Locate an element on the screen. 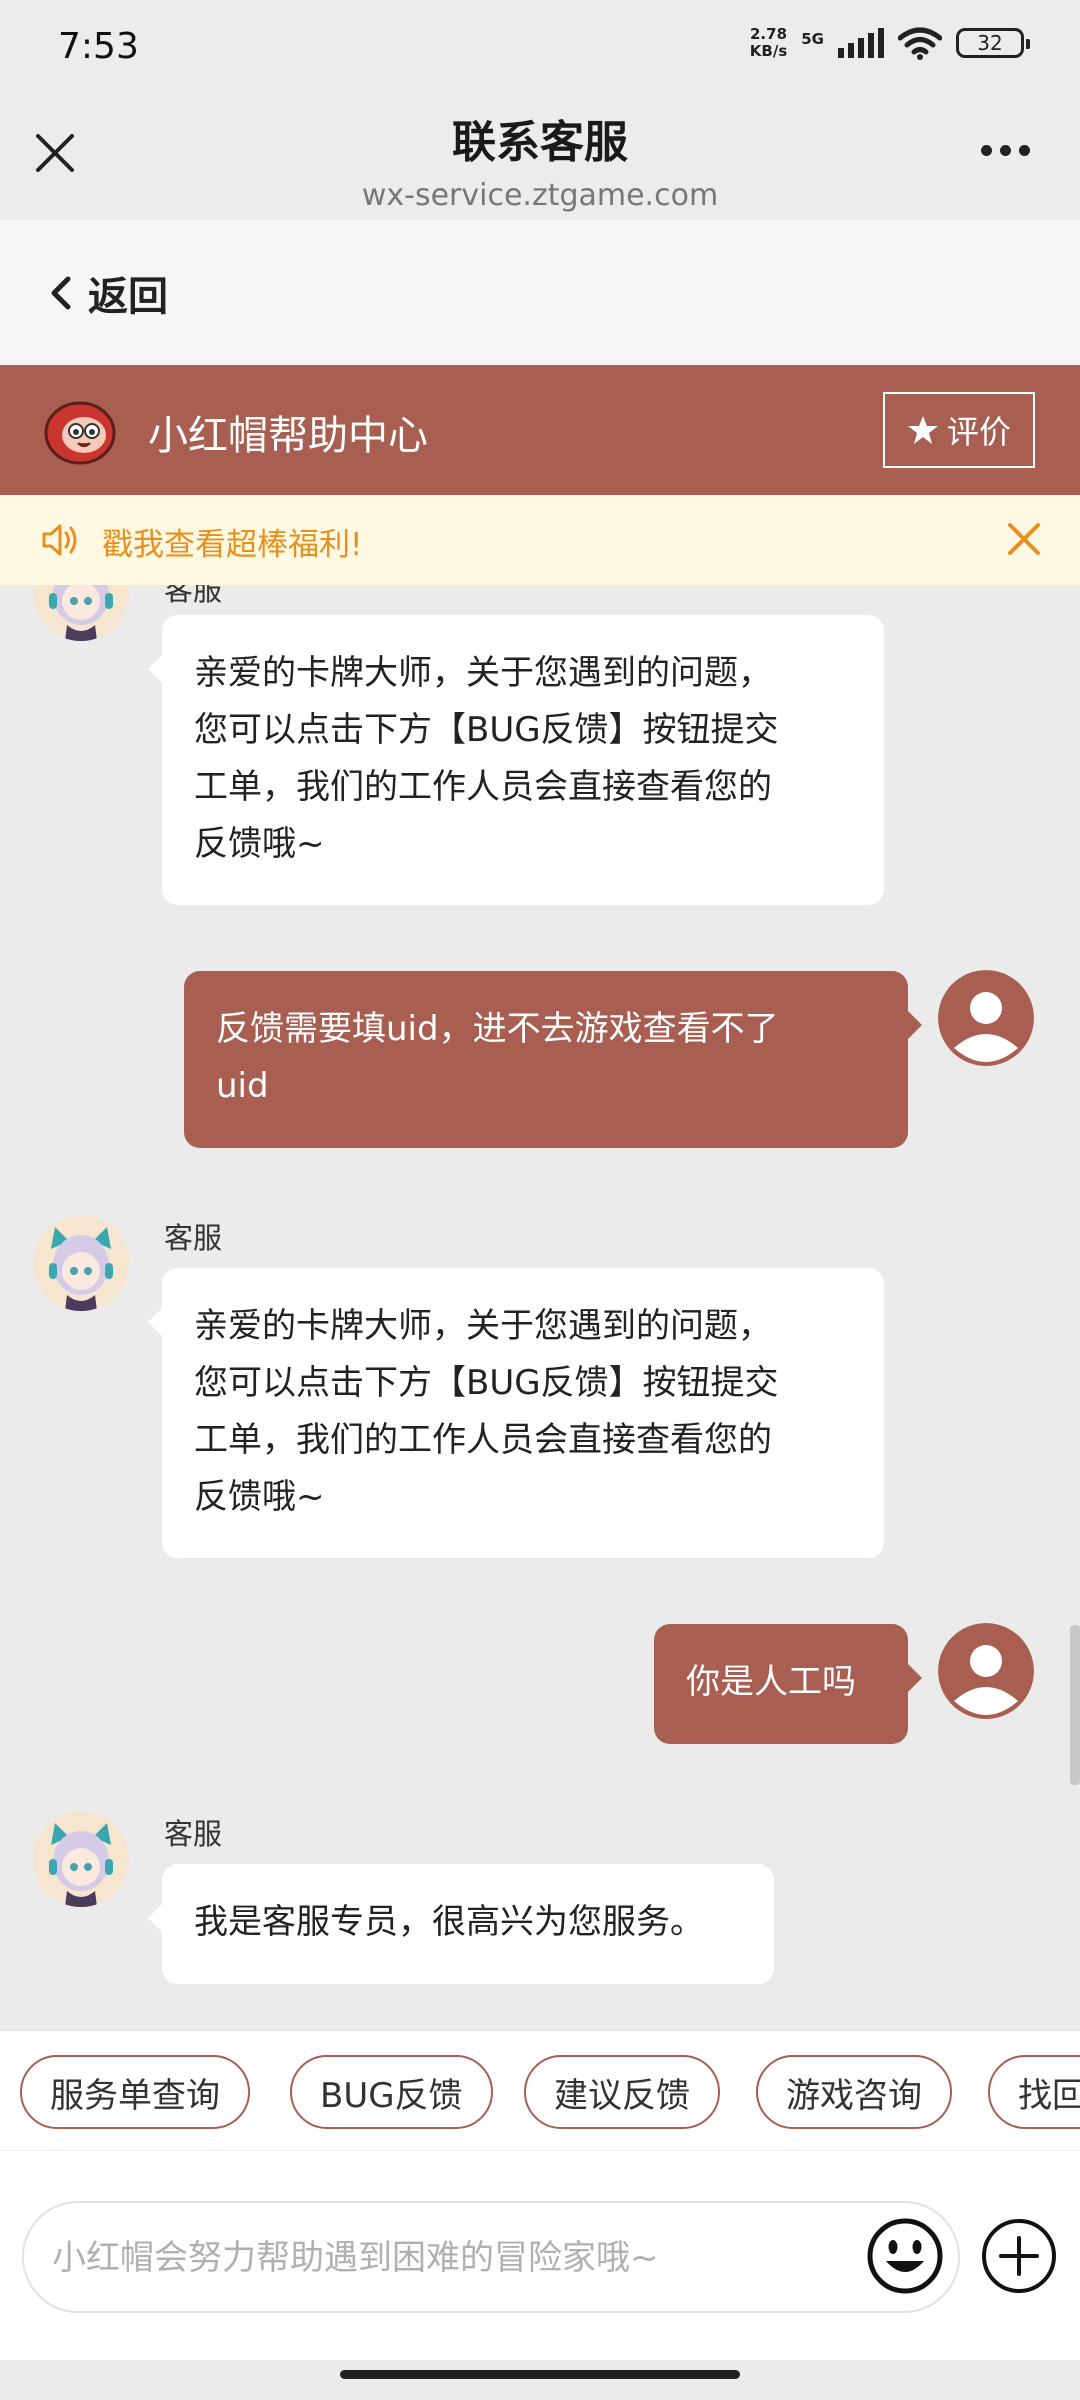  status-time: 7:53 is located at coordinates (98, 46).